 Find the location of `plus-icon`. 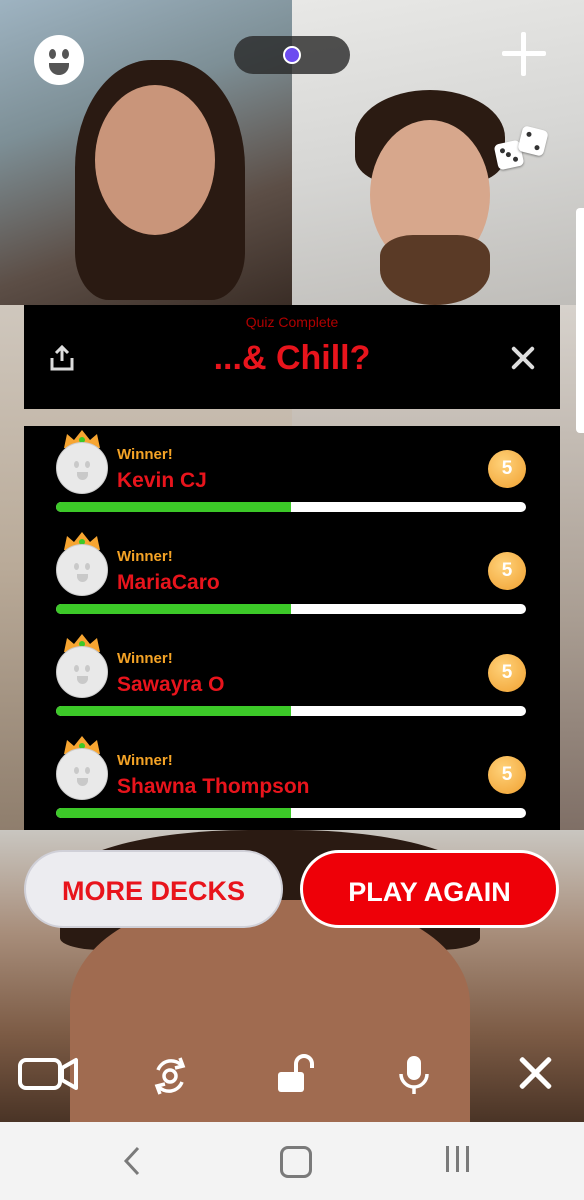

plus-icon is located at coordinates (524, 54).